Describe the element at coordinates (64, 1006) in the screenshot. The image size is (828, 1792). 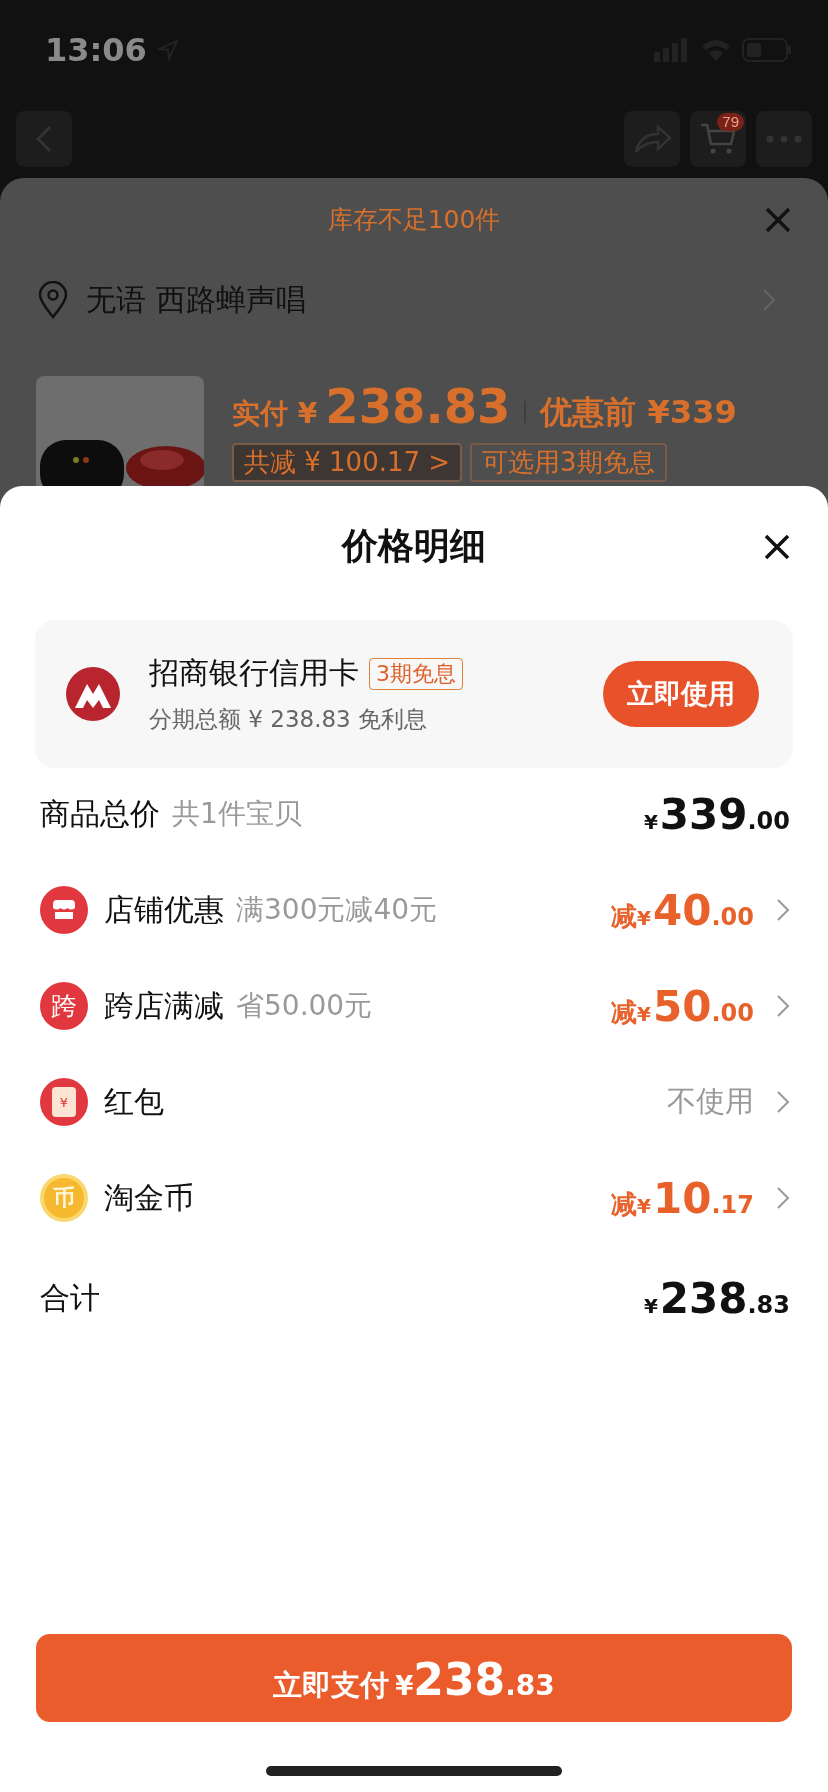
I see `cross-store-icon: 跨` at that location.